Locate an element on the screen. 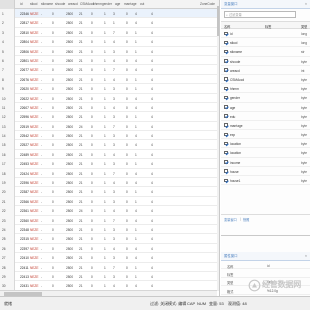  table-row: 11 22607 NEZE - 0 2800 21 0 1 4 0 4 4 is located at coordinates (109, 107).